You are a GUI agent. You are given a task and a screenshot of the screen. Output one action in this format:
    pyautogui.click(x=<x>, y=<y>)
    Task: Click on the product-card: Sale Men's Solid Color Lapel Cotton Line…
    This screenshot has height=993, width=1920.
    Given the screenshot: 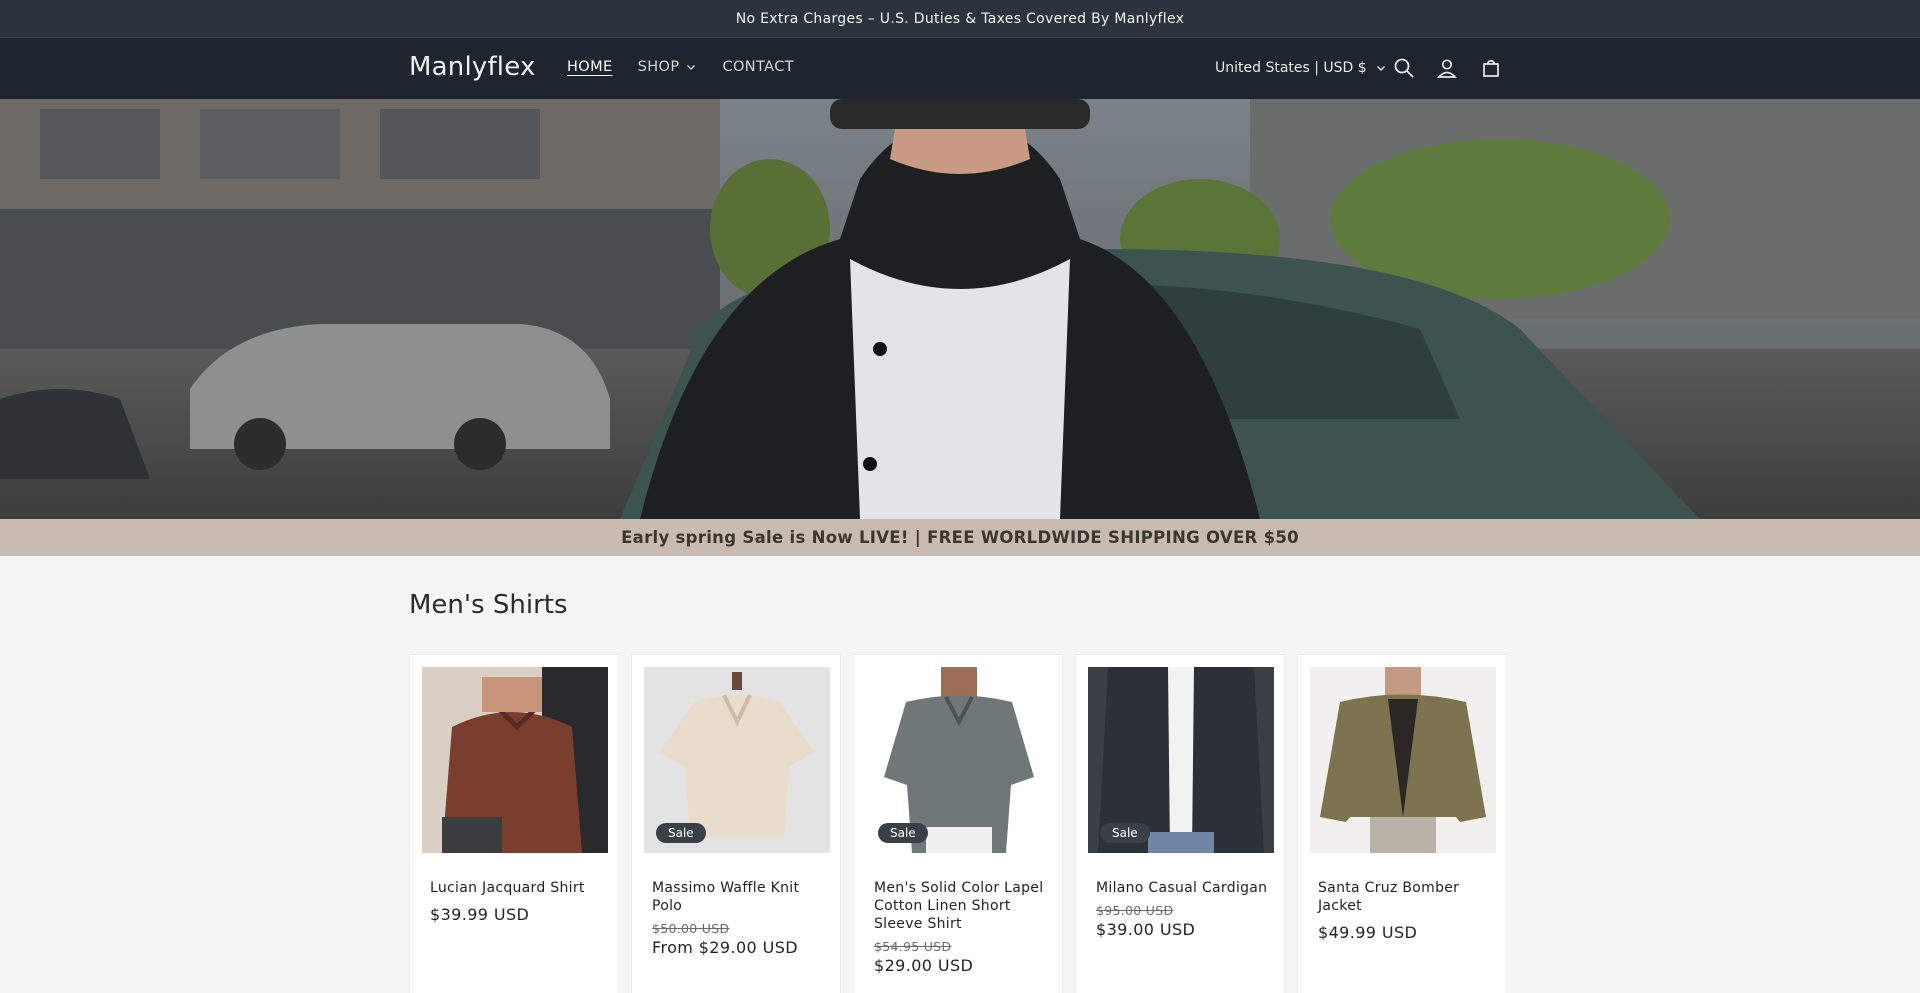 What is the action you would take?
    pyautogui.click(x=958, y=823)
    